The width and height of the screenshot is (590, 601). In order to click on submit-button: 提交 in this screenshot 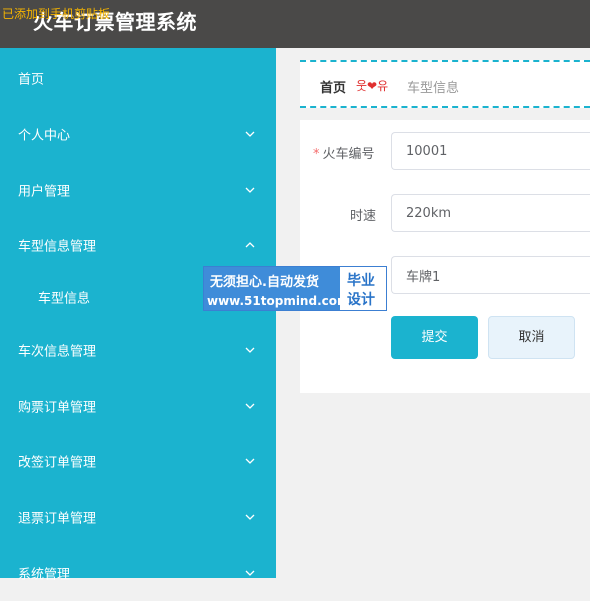, I will do `click(434, 337)`.